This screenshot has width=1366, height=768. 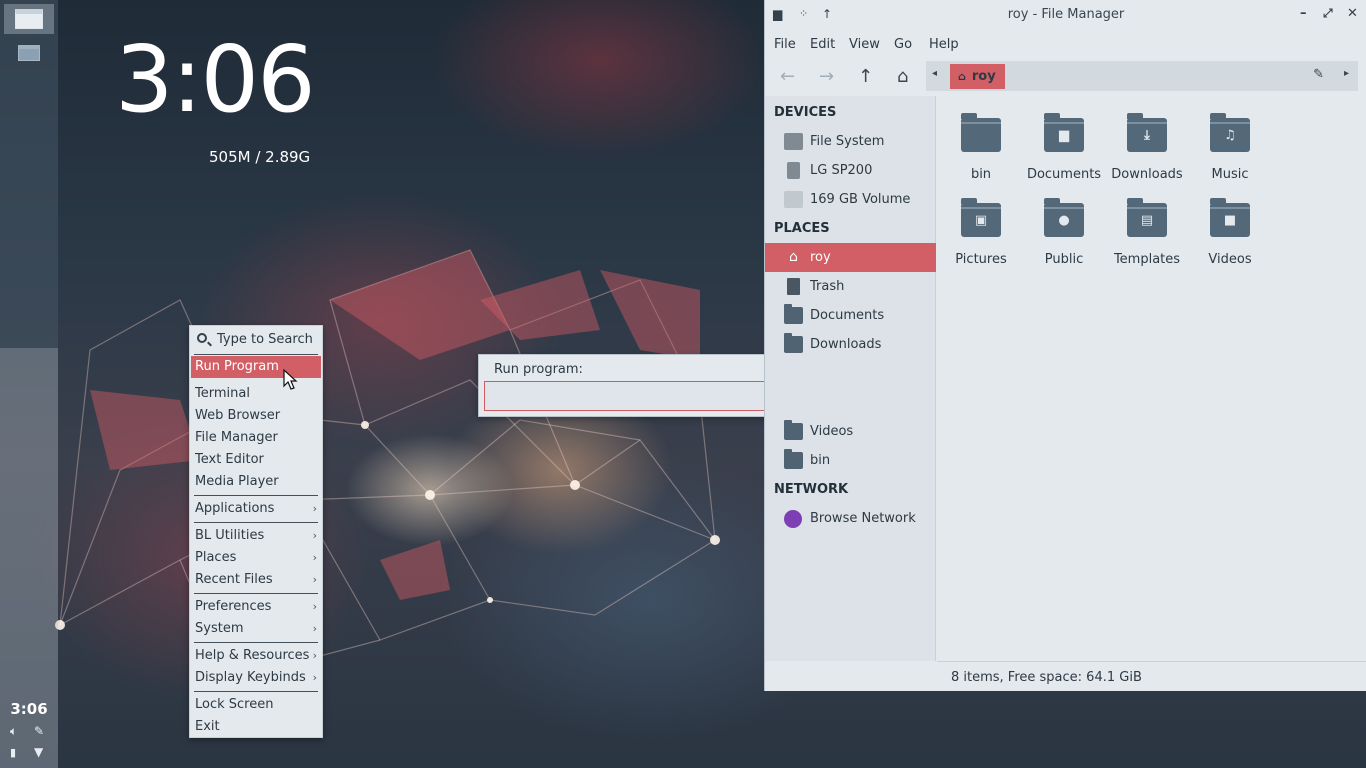 I want to click on file-item-label: Public, so click(x=1064, y=259).